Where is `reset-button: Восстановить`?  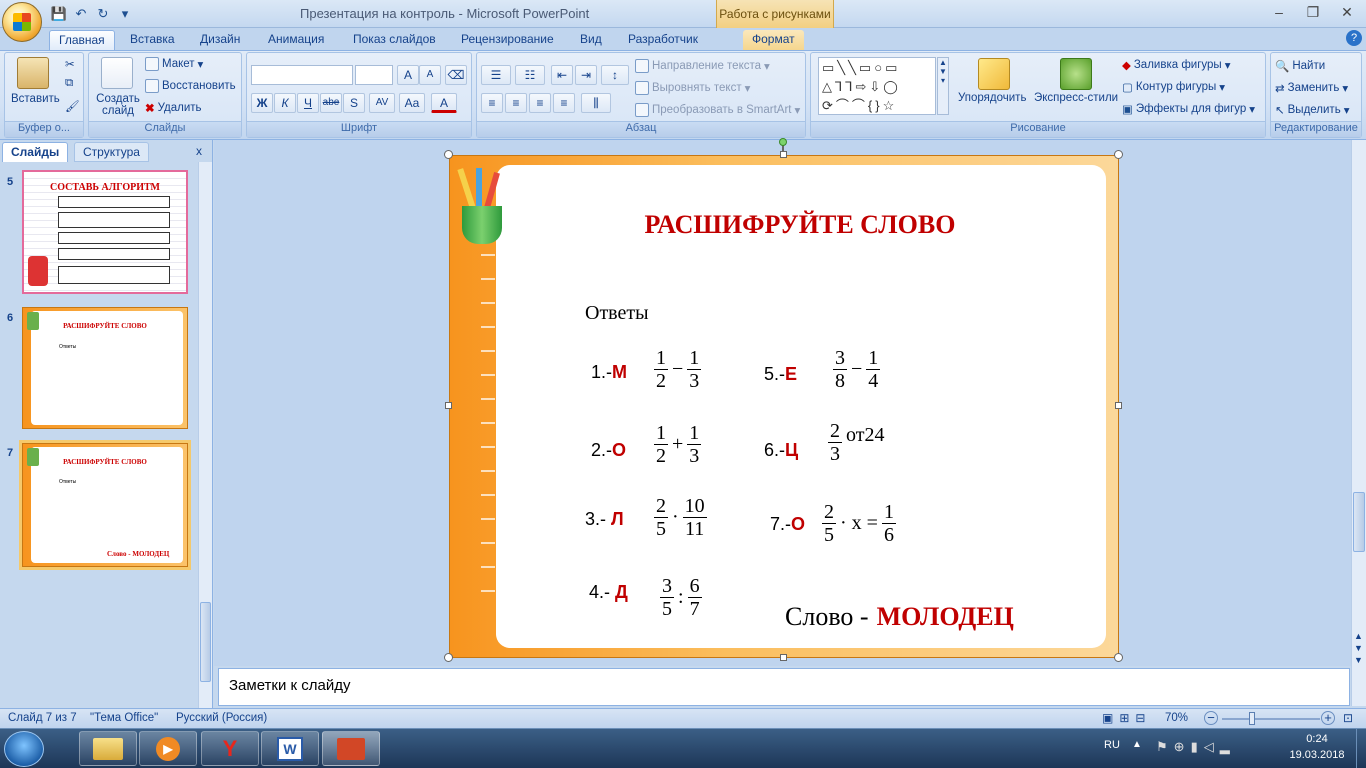 reset-button: Восстановить is located at coordinates (190, 86).